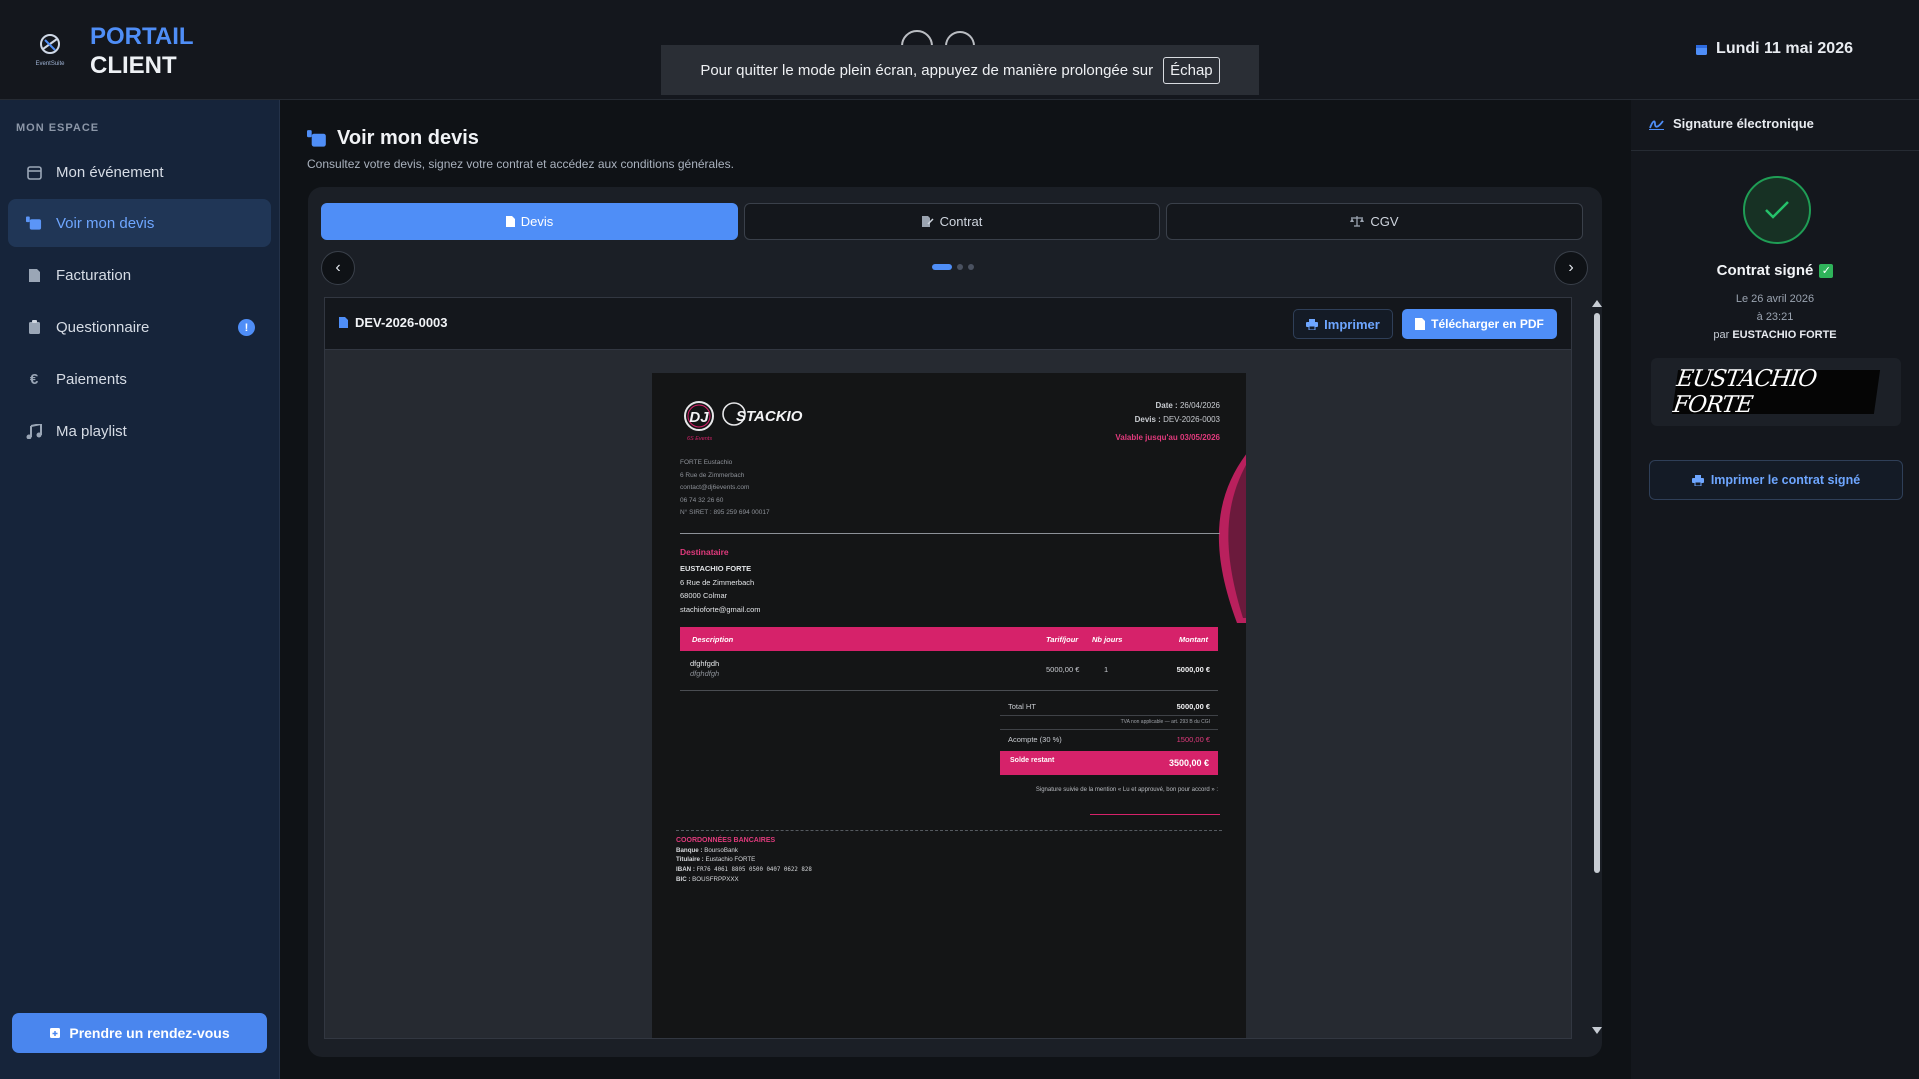  I want to click on checkbox-checked-icon: ✓, so click(1826, 271).